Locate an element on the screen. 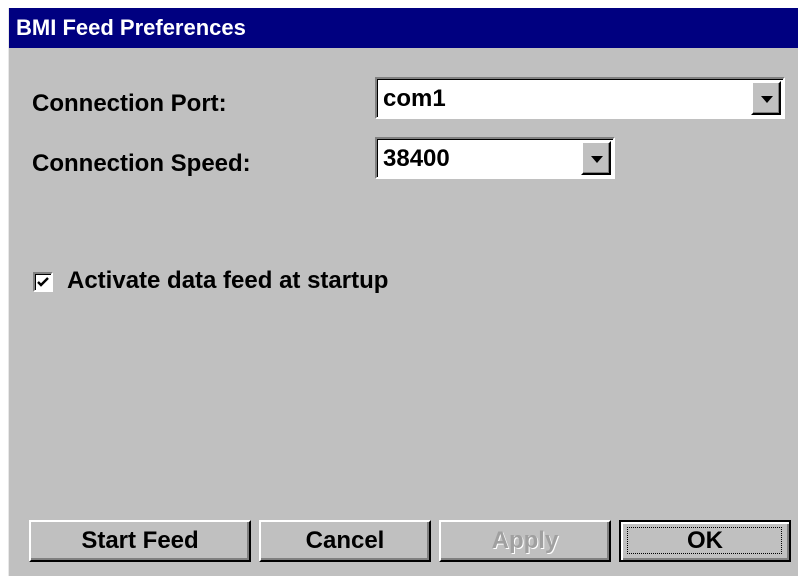 The image size is (798, 576). cancel-button: Cancel is located at coordinates (345, 541).